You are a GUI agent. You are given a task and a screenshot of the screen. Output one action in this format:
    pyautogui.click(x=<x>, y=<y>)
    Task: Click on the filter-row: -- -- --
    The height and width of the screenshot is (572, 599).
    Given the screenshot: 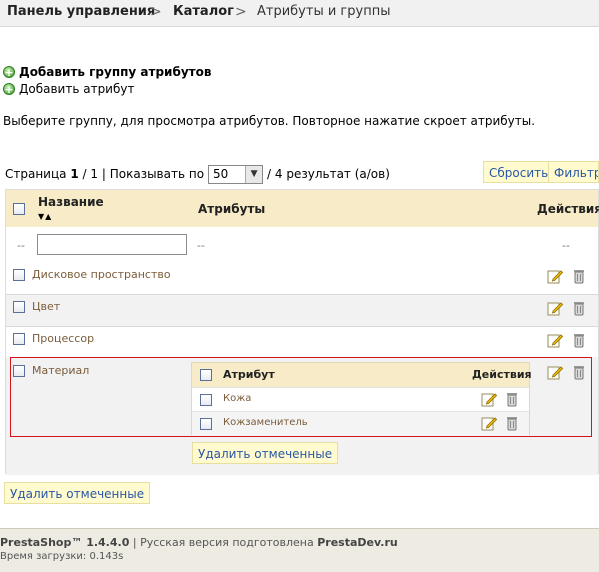 What is the action you would take?
    pyautogui.click(x=302, y=245)
    